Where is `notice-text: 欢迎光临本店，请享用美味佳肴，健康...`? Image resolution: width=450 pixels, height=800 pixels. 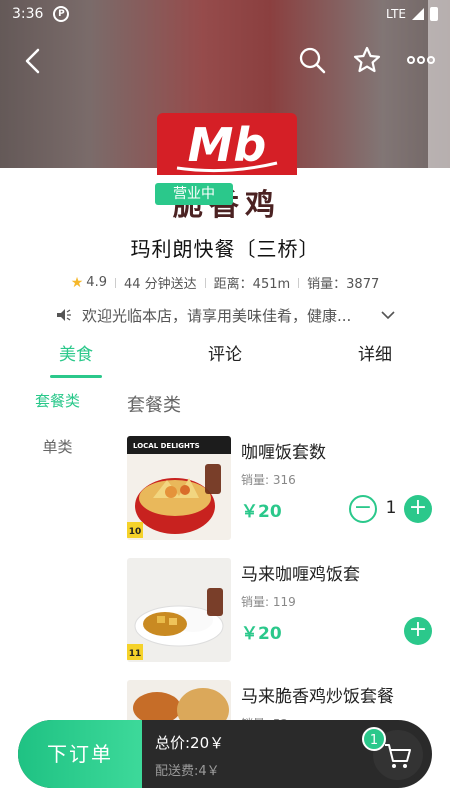 notice-text: 欢迎光临本店，请享用美味佳肴，健康... is located at coordinates (217, 315).